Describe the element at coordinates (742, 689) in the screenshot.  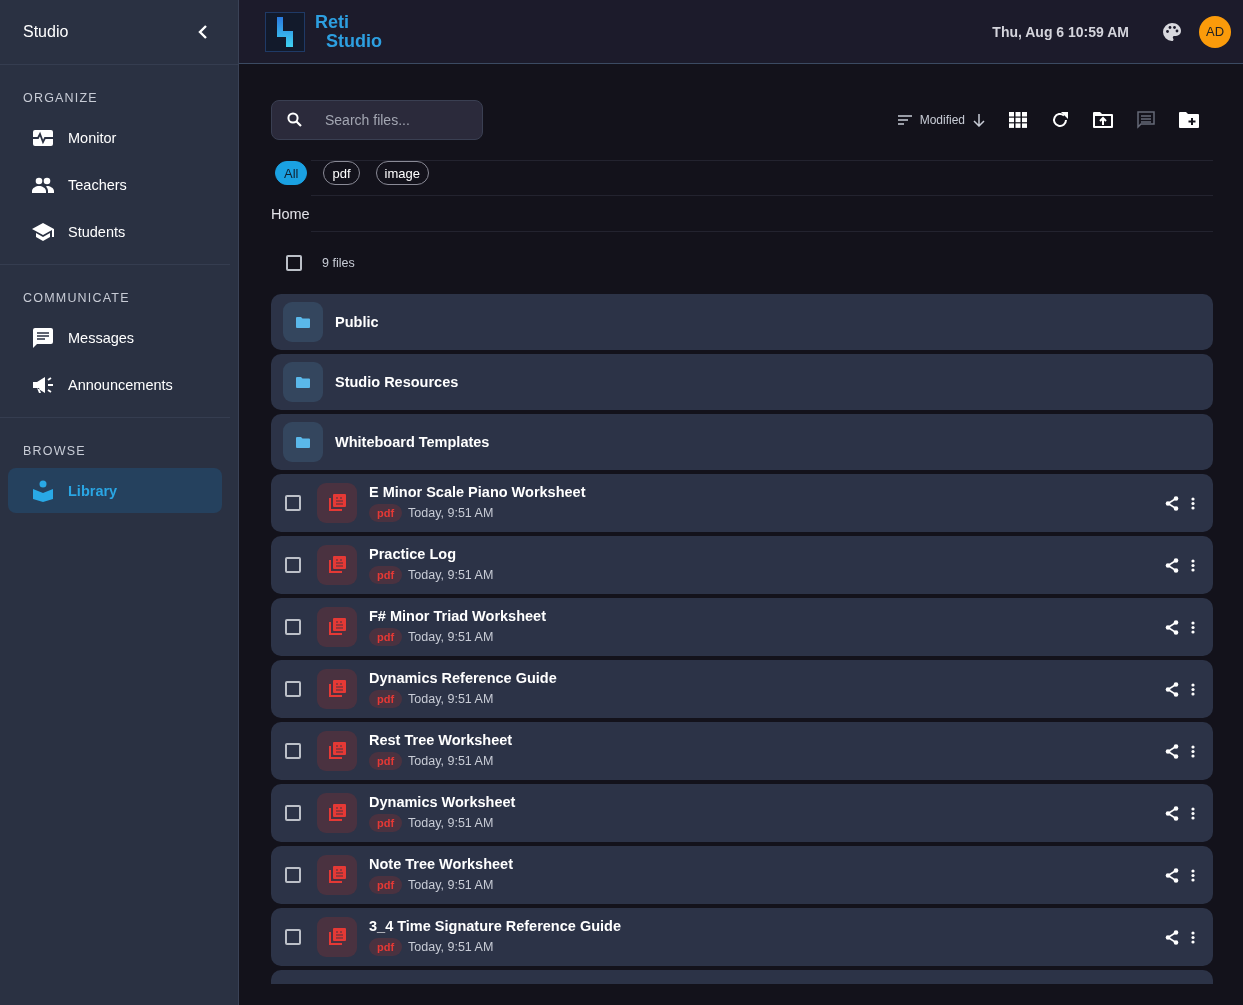
I see `file-card: Dynamics Reference Guide pdf Today, 9:51 AM` at that location.